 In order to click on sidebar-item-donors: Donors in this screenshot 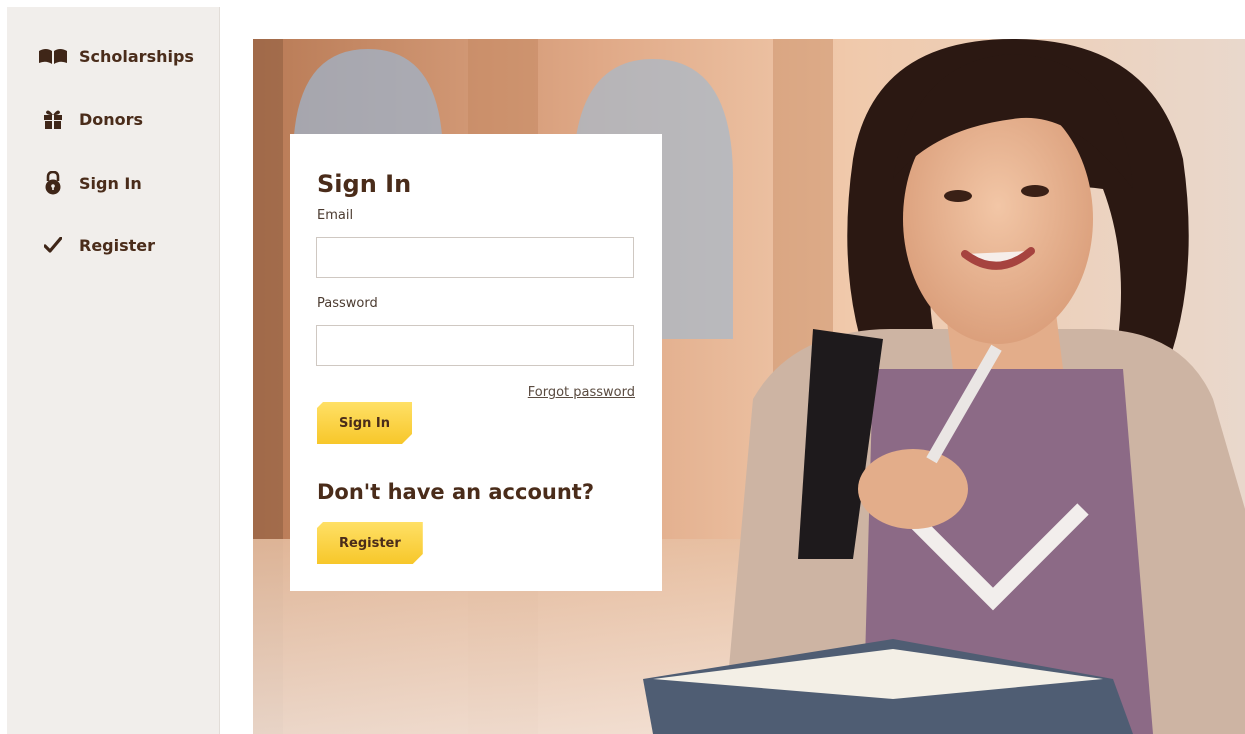, I will do `click(113, 119)`.